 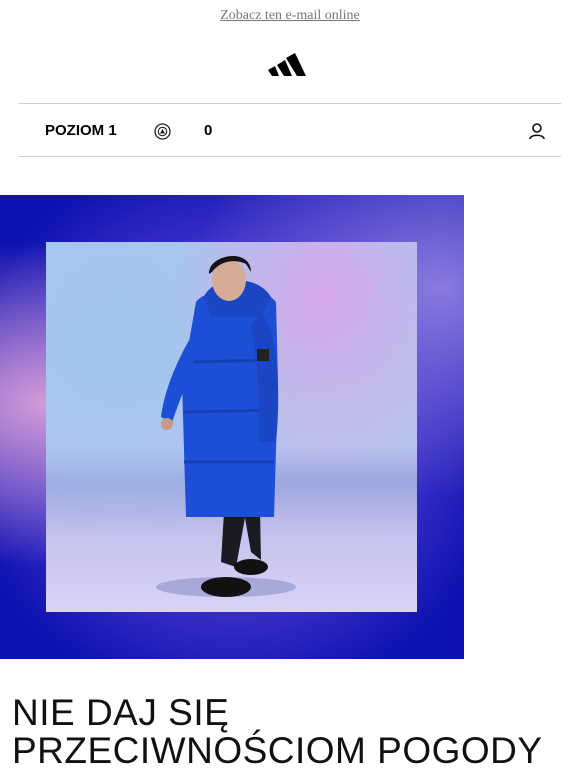 What do you see at coordinates (226, 426) in the screenshot?
I see `model-figure` at bounding box center [226, 426].